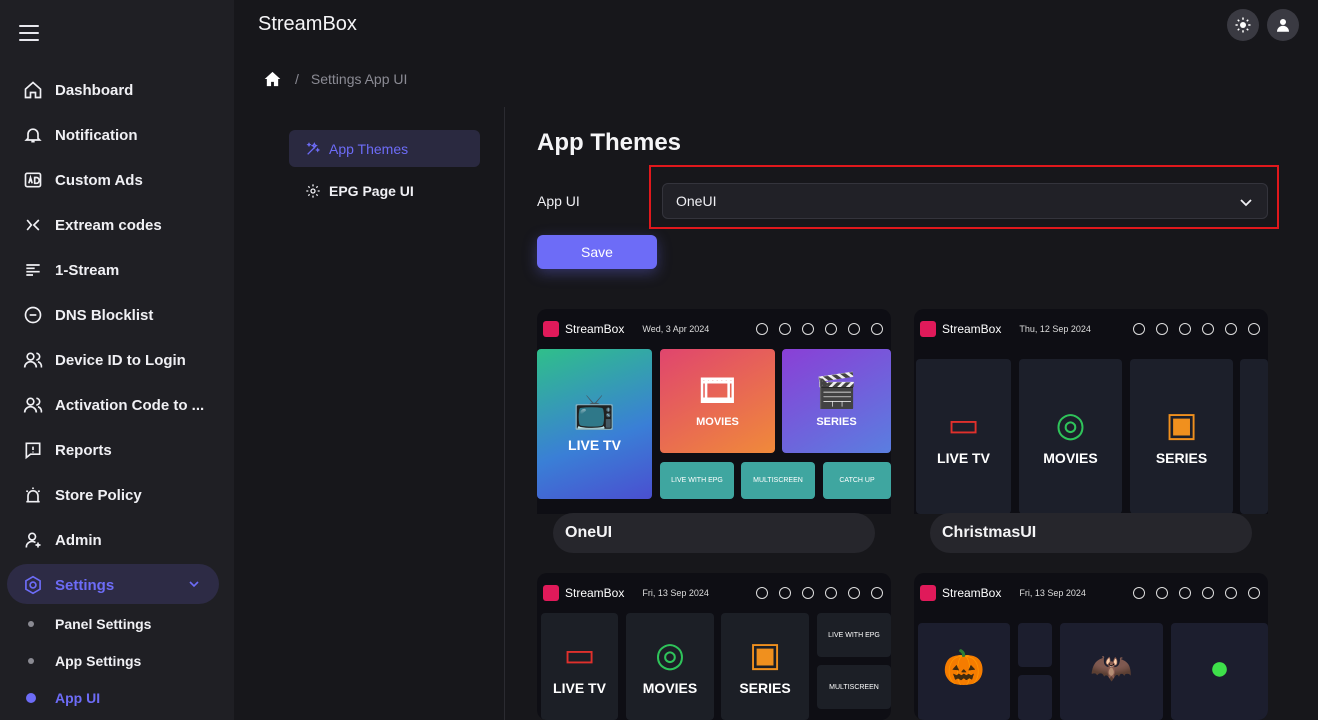  Describe the element at coordinates (122, 90) in the screenshot. I see `sidebar-item-dashboard: Dashboard` at that location.